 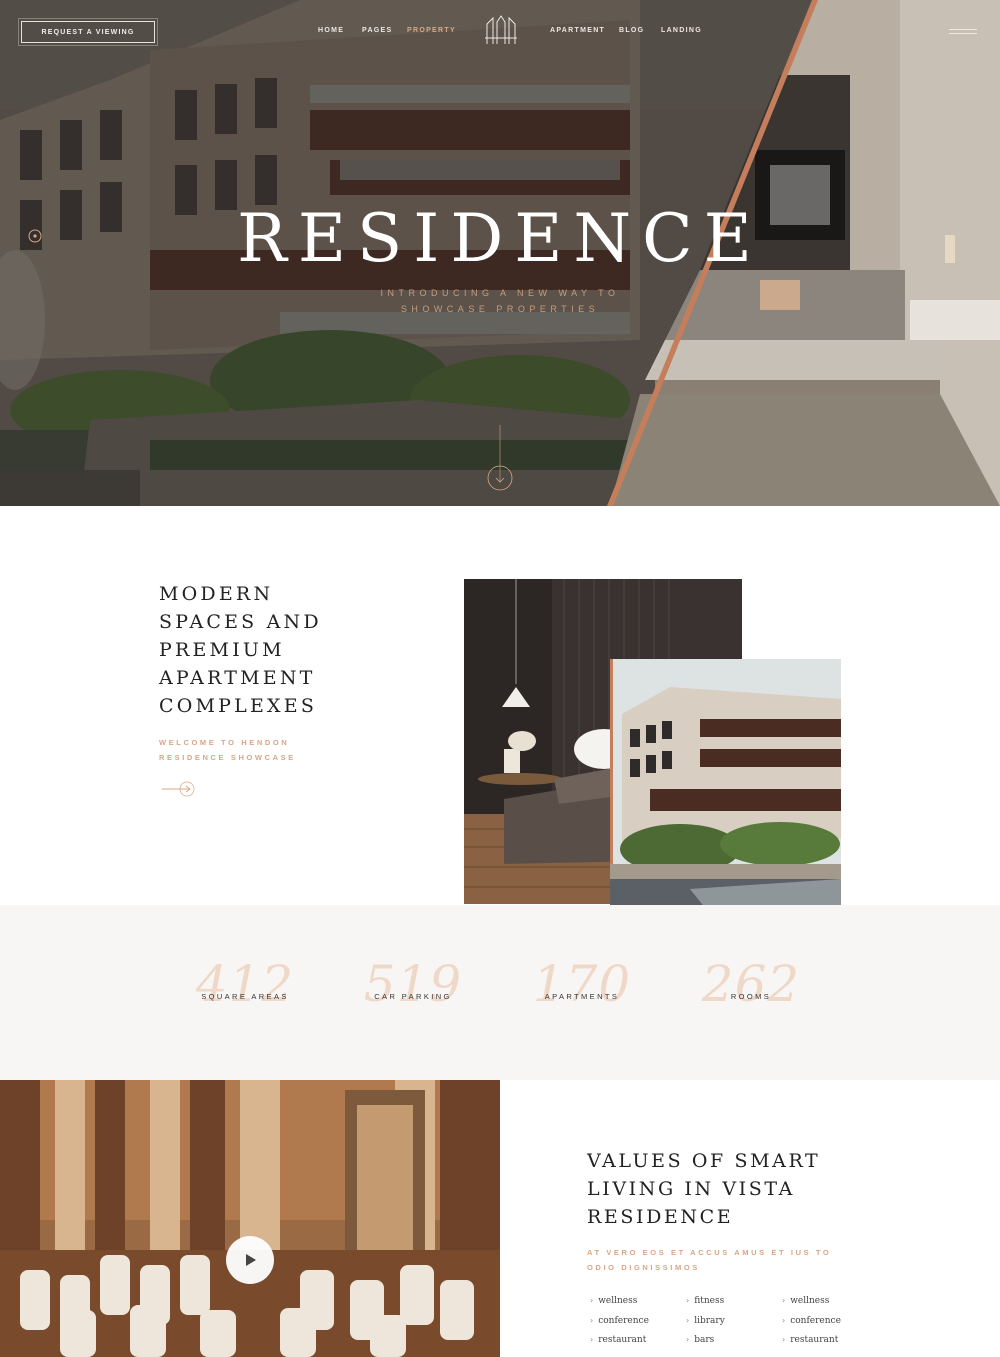 What do you see at coordinates (178, 789) in the screenshot?
I see `arrow-right-icon` at bounding box center [178, 789].